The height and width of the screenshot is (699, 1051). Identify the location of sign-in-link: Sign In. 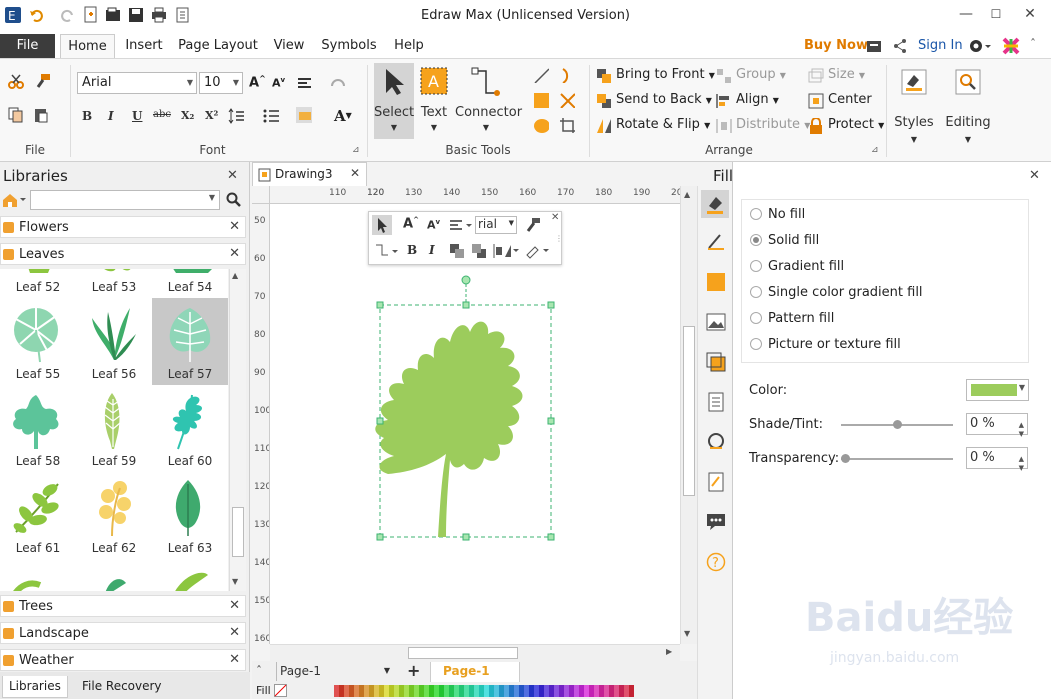
(940, 45).